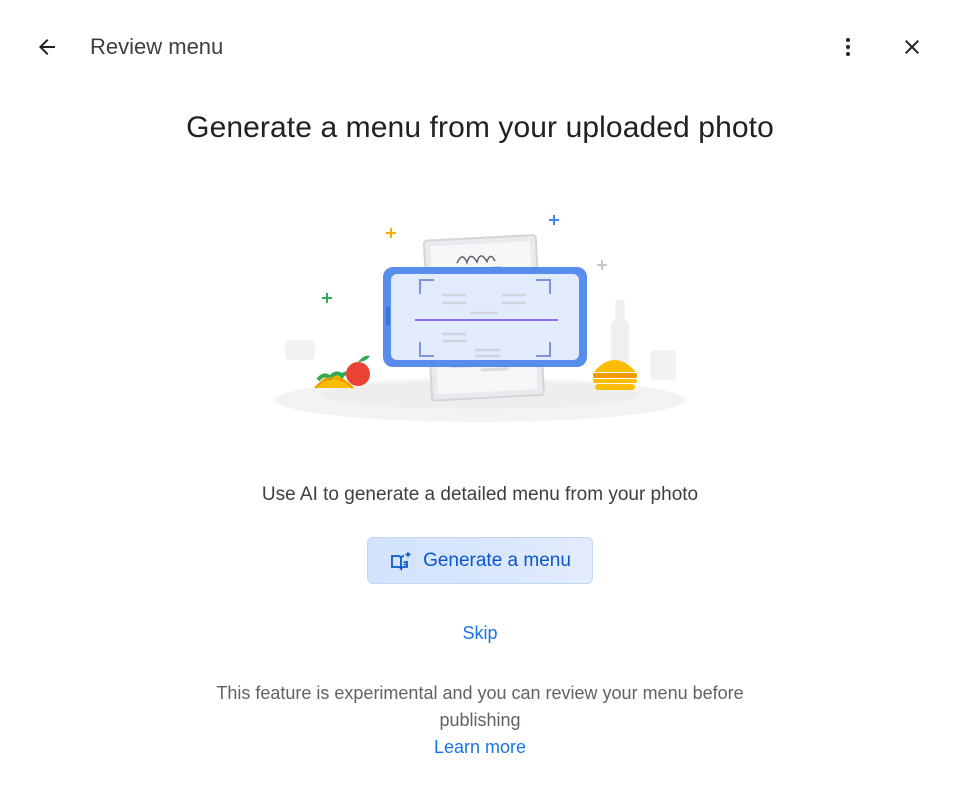  What do you see at coordinates (480, 320) in the screenshot?
I see `menu-photo-scan-illustration` at bounding box center [480, 320].